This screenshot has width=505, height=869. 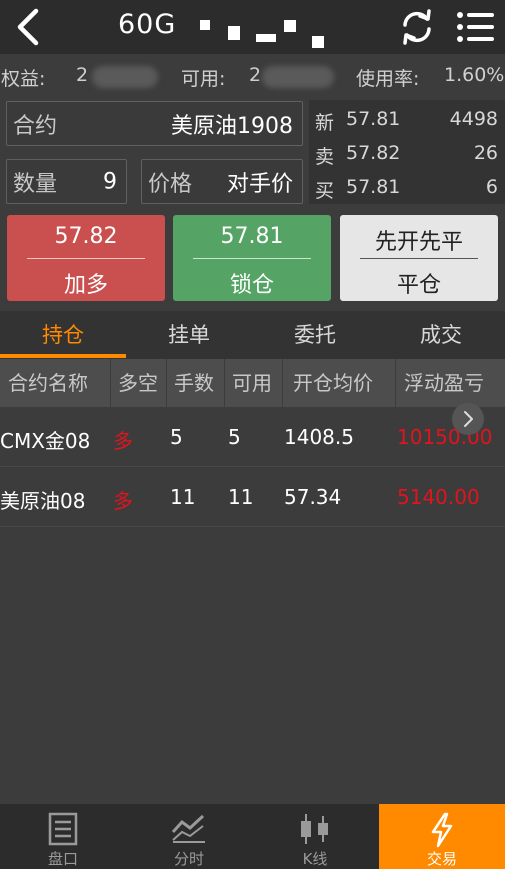 I want to click on scroll-right-button, so click(x=468, y=419).